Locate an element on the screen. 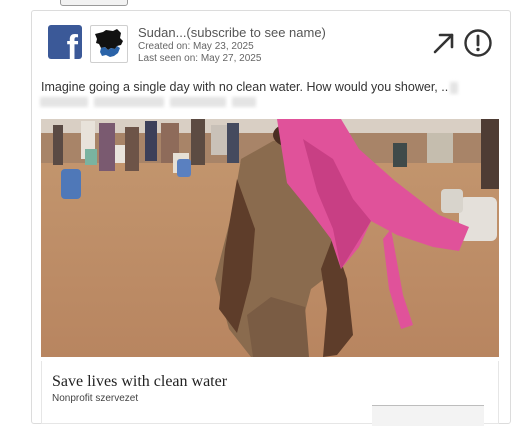  created-date: Created on: May 23, 2025 is located at coordinates (196, 46).